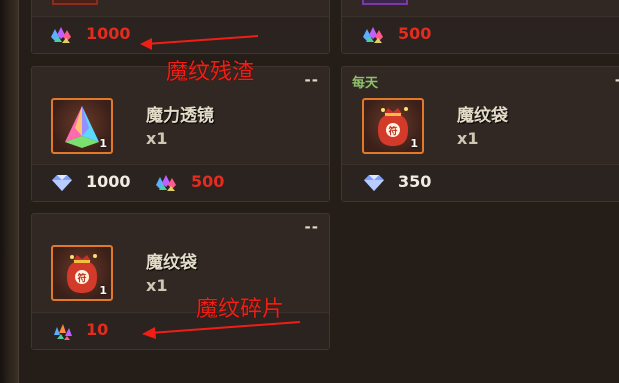 The image size is (619, 383). Describe the element at coordinates (9, 191) in the screenshot. I see `left-scroll-edge` at that location.